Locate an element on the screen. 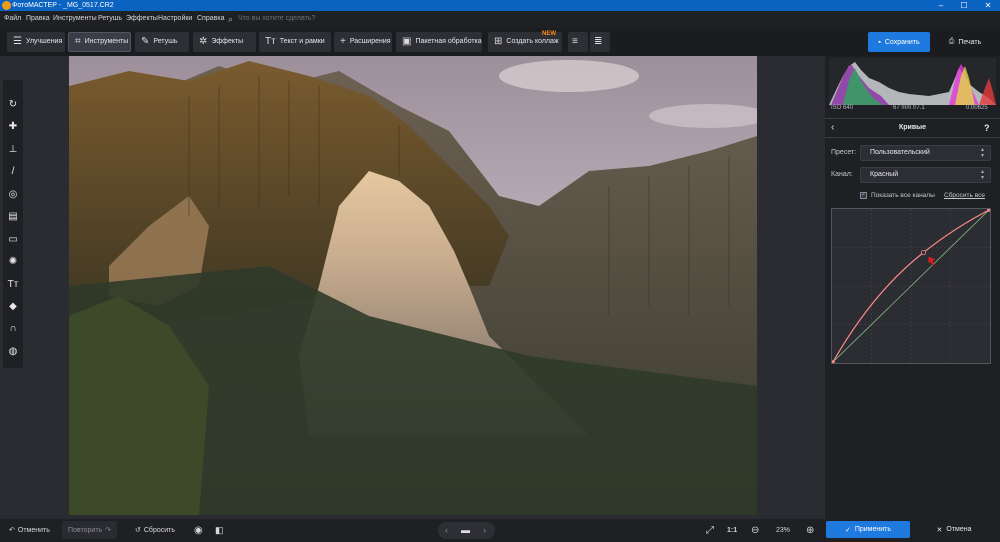 The width and height of the screenshot is (1000, 542). brush-icon: / is located at coordinates (13, 172).